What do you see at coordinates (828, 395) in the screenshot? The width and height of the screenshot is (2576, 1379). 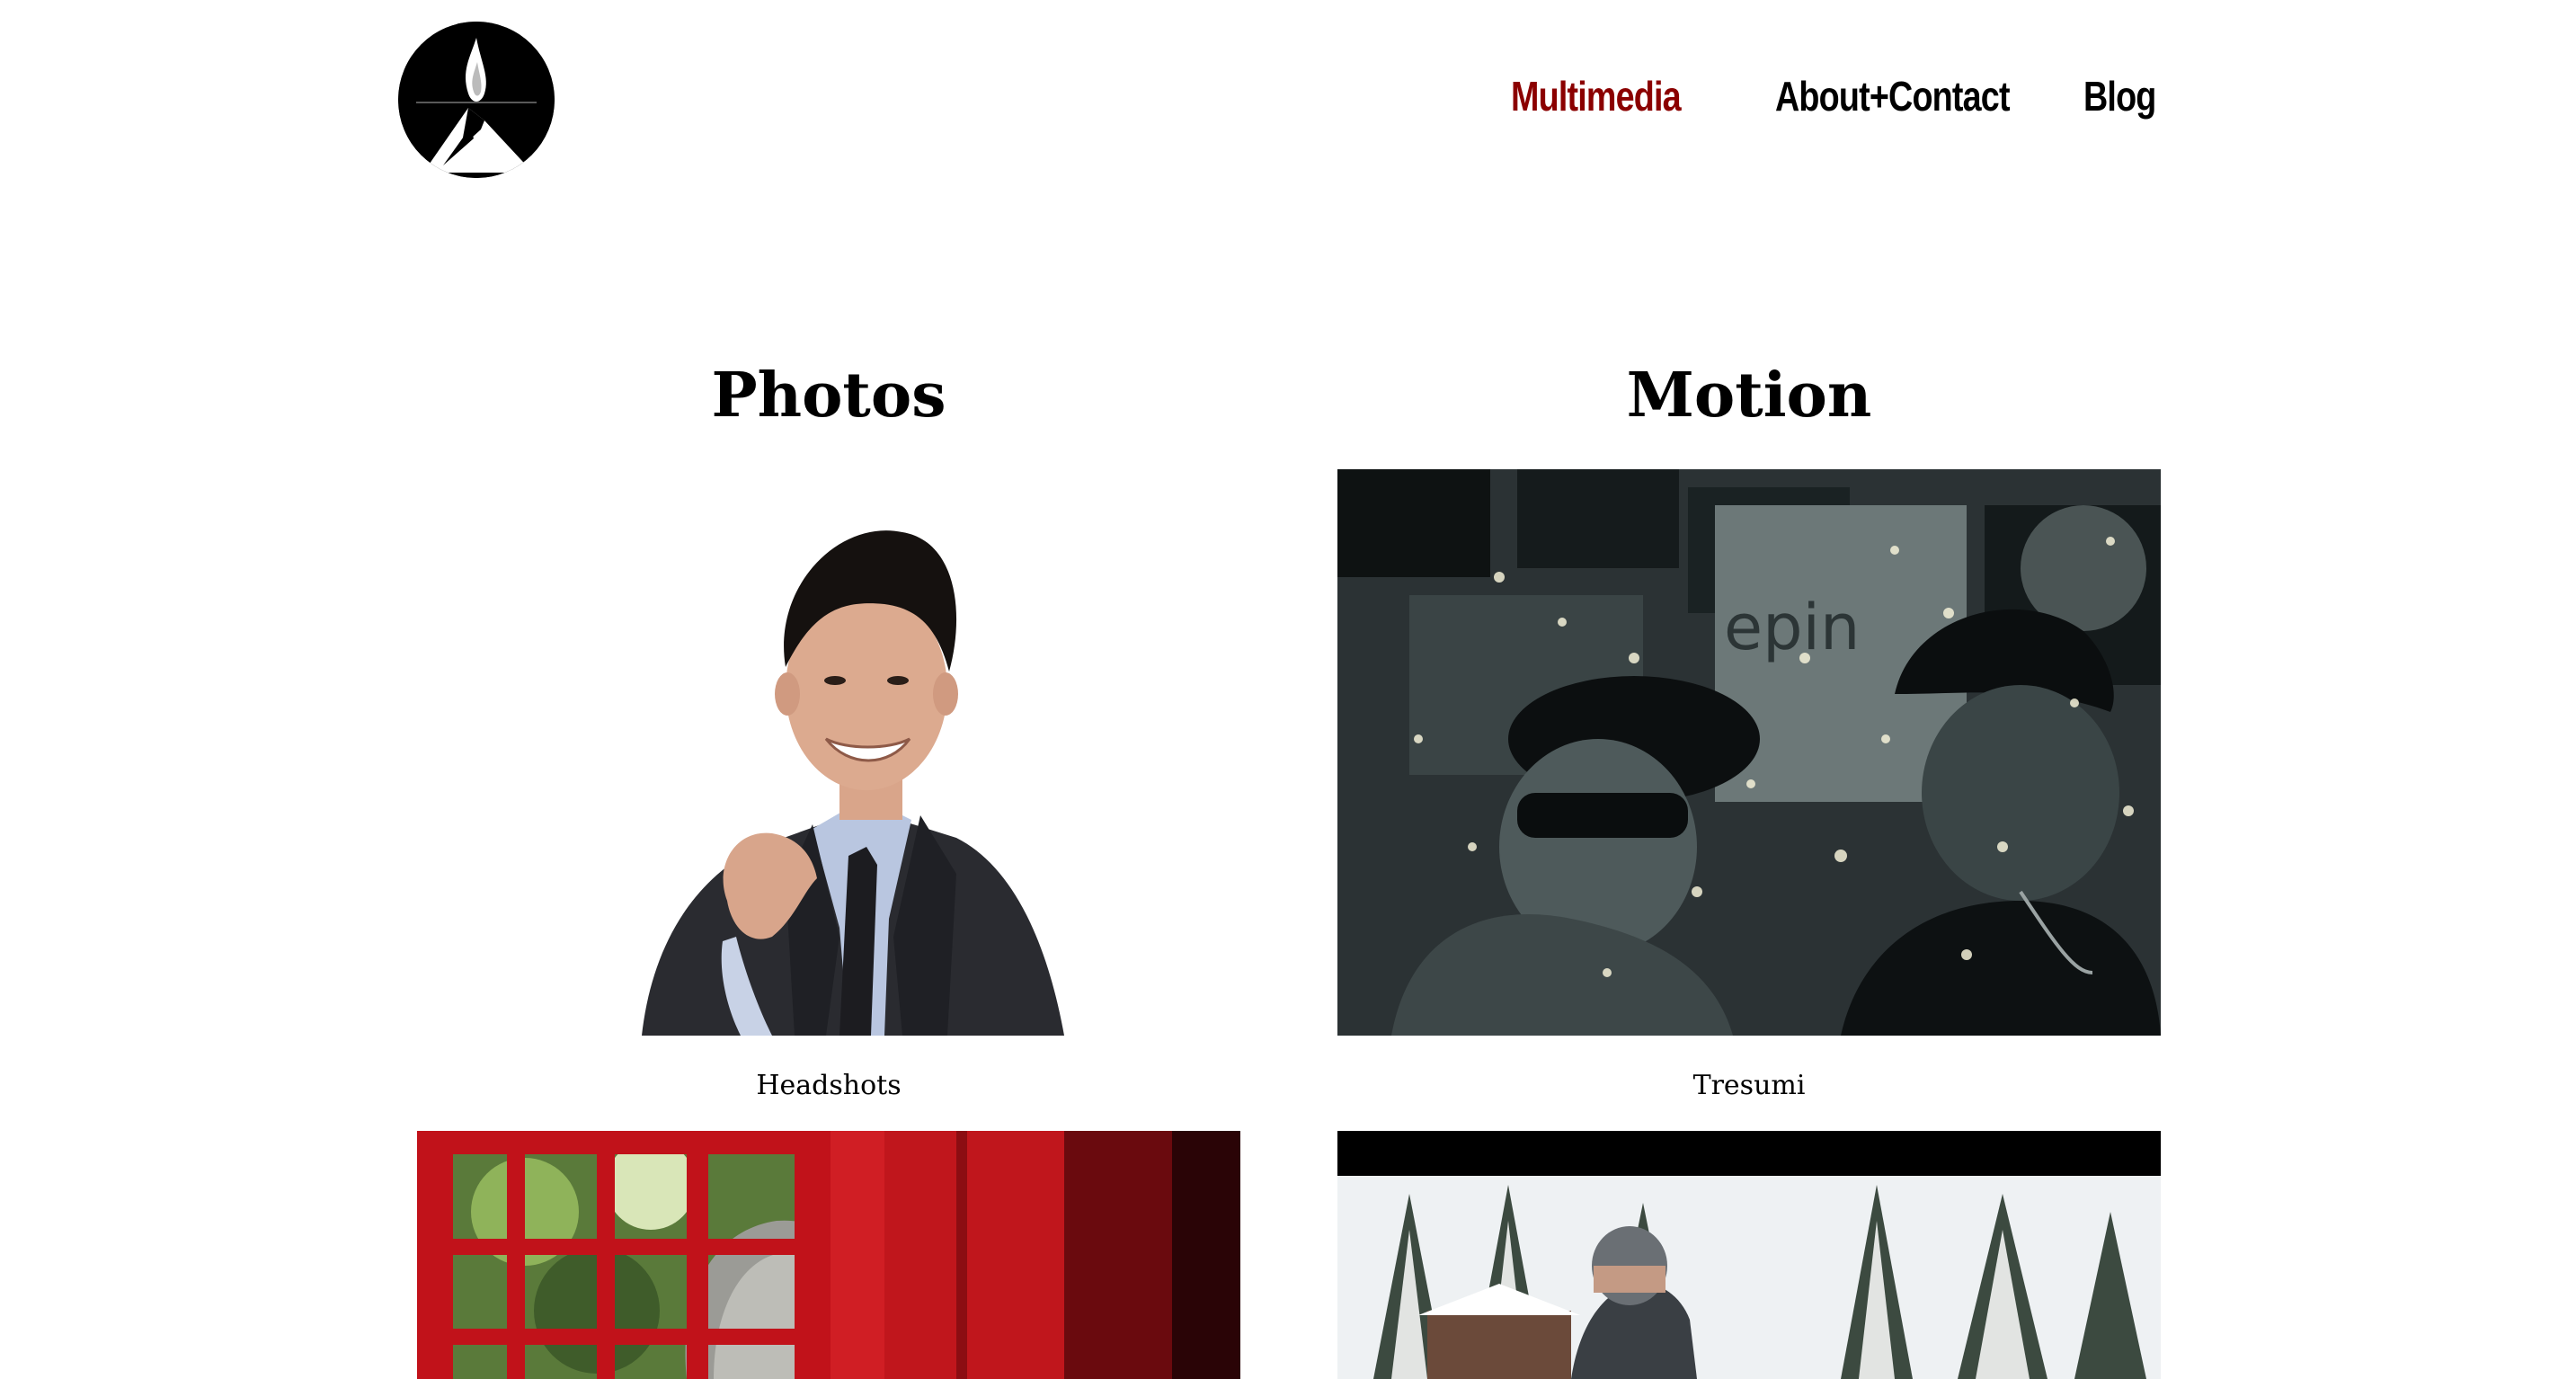 I see `photos-heading: Photos` at bounding box center [828, 395].